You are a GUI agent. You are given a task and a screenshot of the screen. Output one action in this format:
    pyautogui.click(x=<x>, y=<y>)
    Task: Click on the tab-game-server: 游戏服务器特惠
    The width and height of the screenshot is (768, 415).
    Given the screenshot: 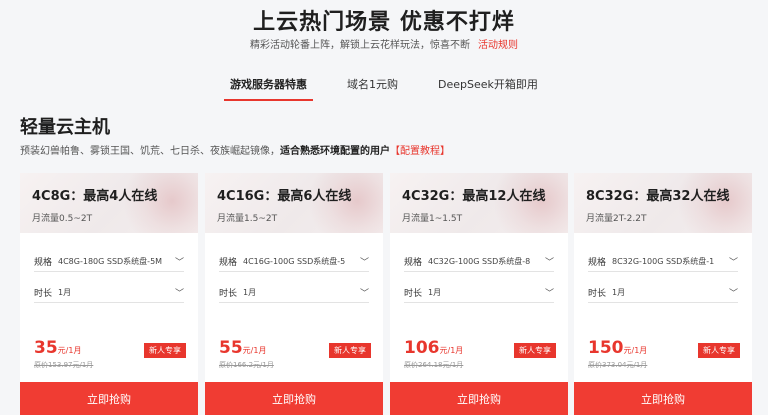 What is the action you would take?
    pyautogui.click(x=269, y=88)
    